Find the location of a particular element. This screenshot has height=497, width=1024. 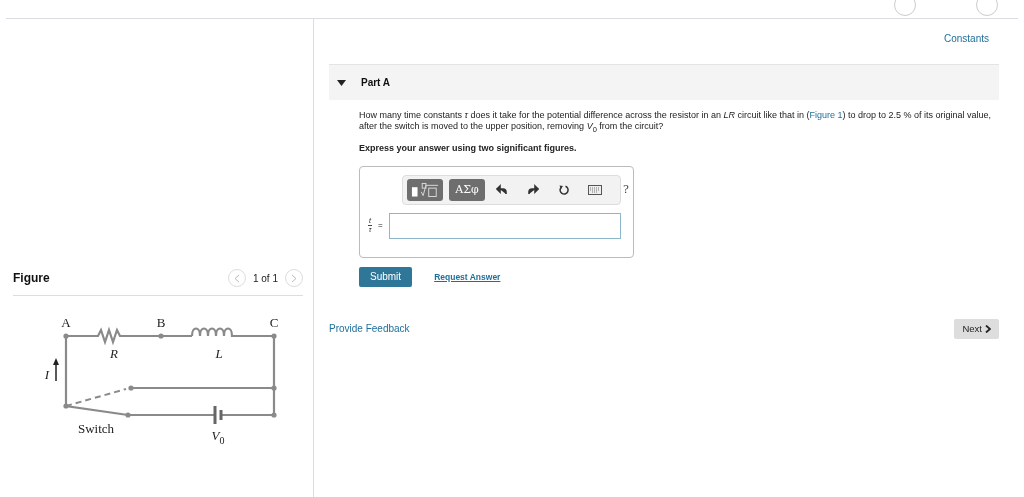

figure-title: Figure is located at coordinates (31, 278).